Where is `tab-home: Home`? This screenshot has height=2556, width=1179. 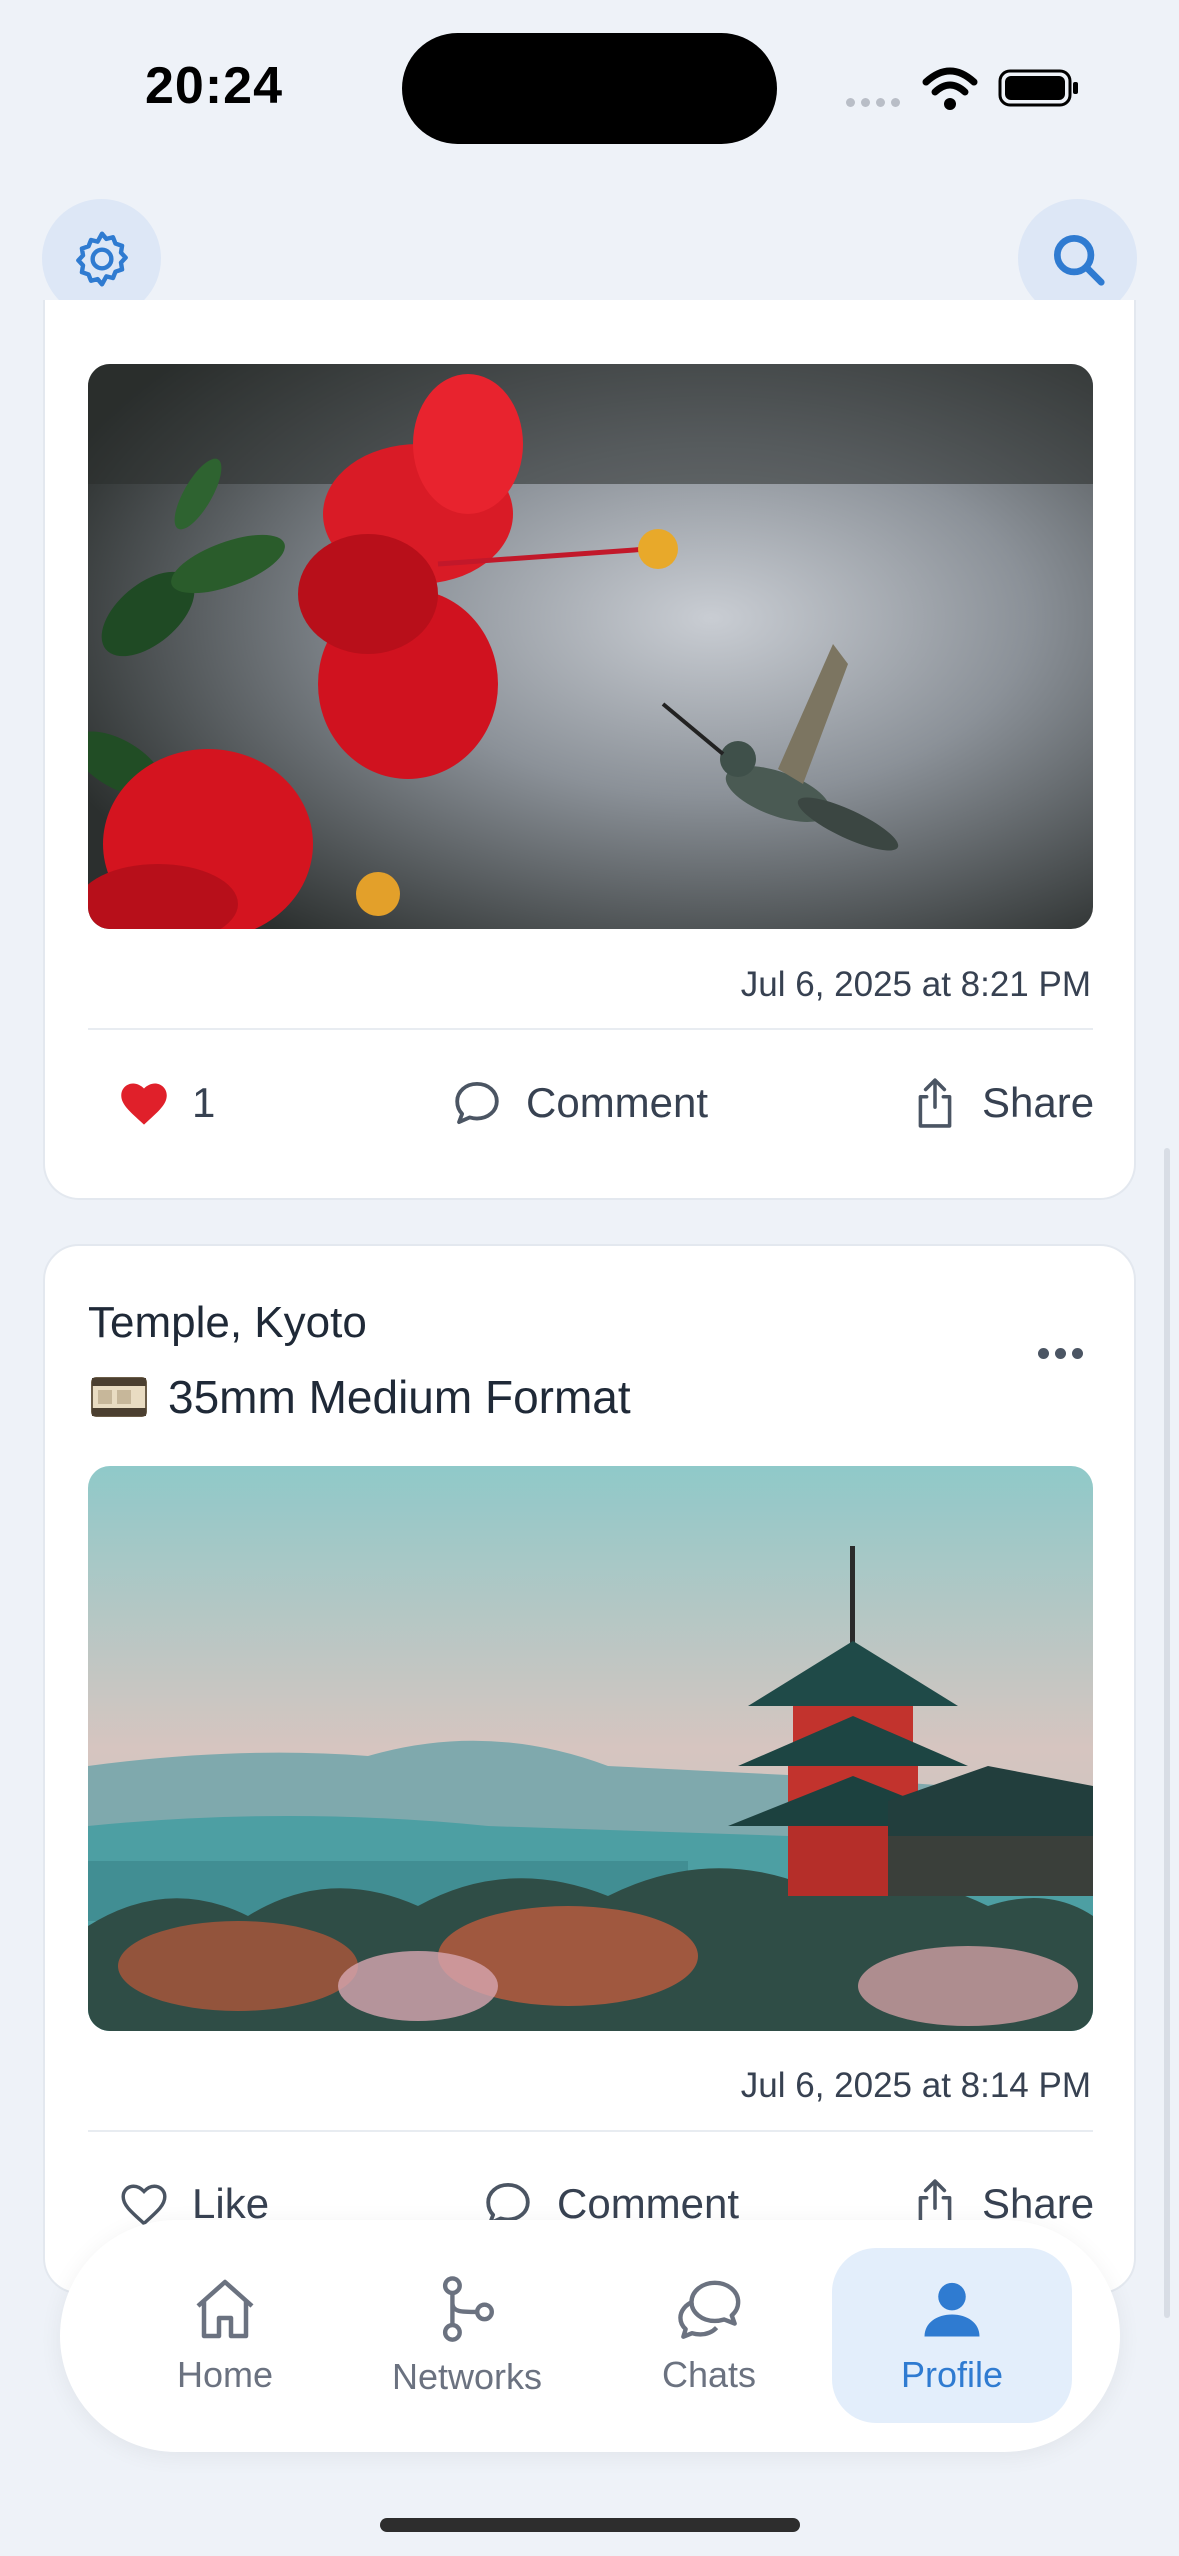 tab-home: Home is located at coordinates (225, 2335).